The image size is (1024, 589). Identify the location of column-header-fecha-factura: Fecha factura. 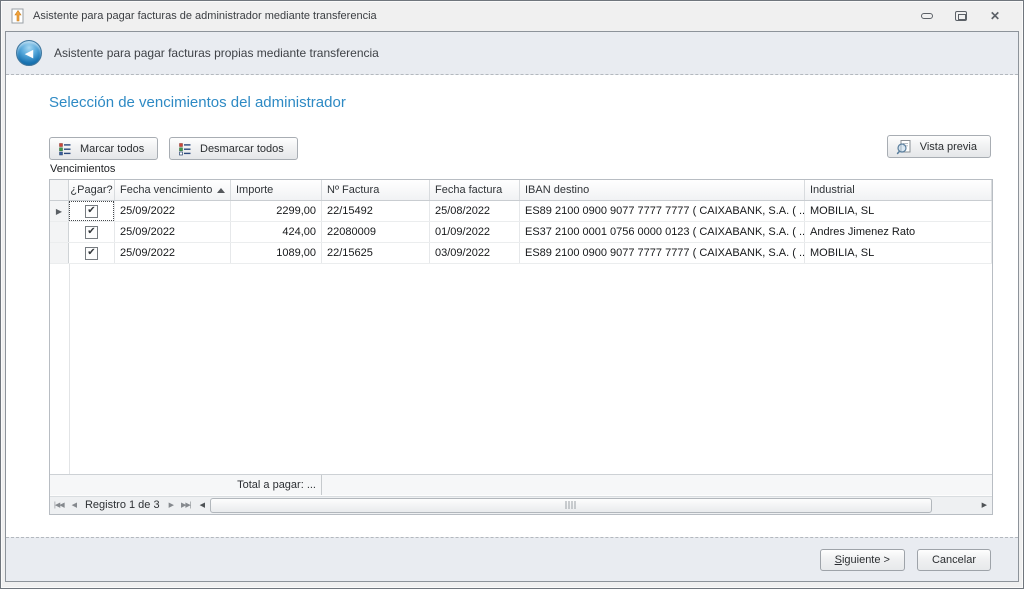
(475, 190).